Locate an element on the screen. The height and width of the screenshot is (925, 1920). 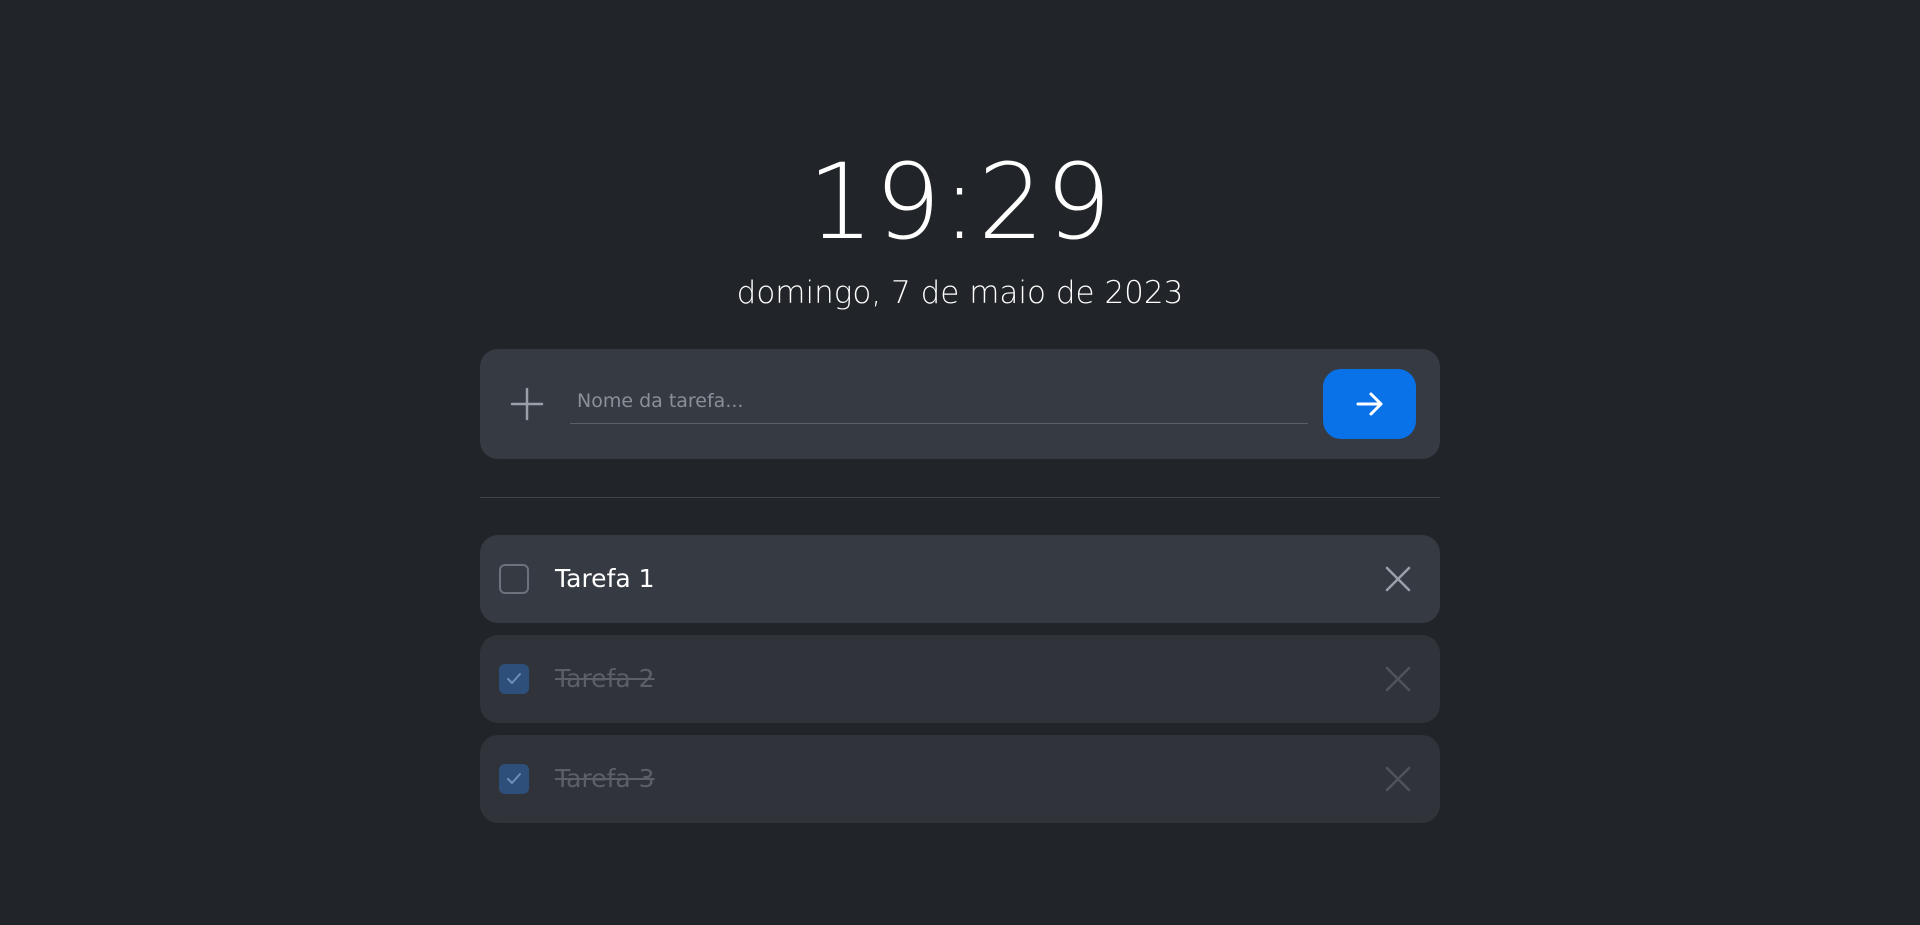
task-checkbox is located at coordinates (514, 579).